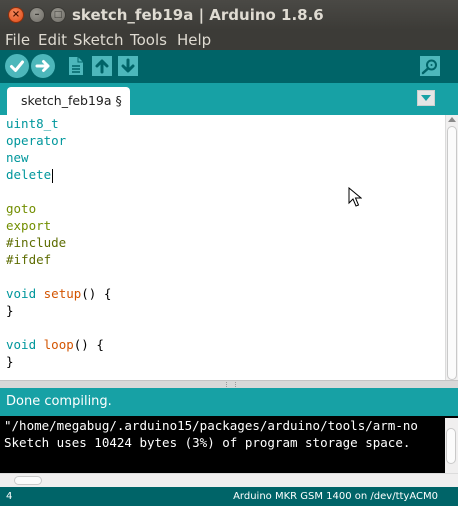 The height and width of the screenshot is (506, 458). I want to click on console-vertical-scrollbar, so click(451, 445).